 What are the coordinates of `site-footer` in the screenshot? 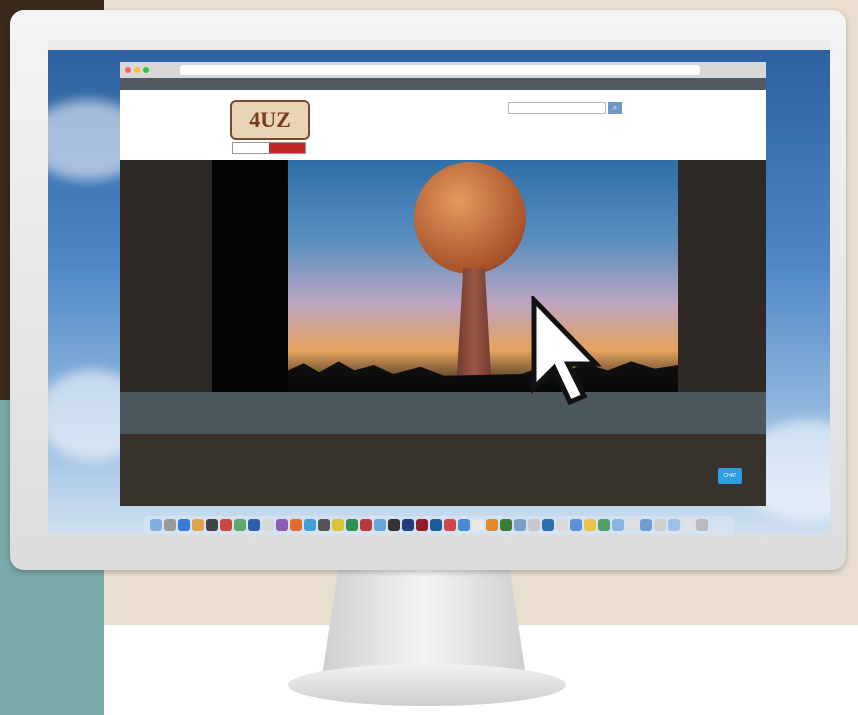 It's located at (443, 413).